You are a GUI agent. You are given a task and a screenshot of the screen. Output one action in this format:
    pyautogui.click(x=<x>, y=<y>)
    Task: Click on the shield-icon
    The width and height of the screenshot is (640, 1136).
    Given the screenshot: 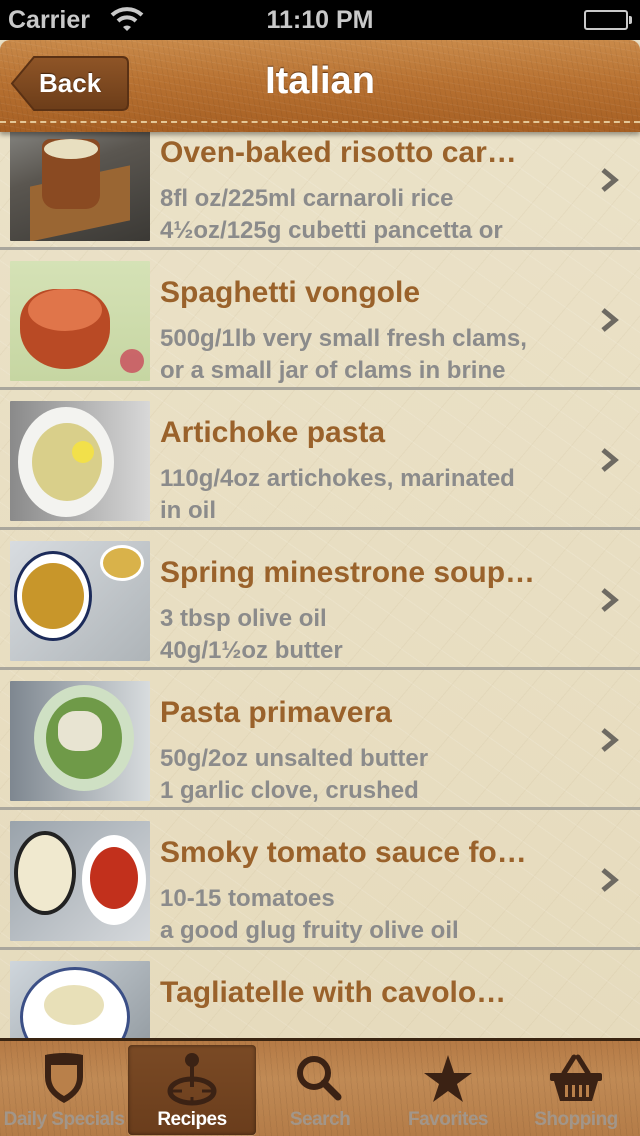 What is the action you would take?
    pyautogui.click(x=64, y=1079)
    